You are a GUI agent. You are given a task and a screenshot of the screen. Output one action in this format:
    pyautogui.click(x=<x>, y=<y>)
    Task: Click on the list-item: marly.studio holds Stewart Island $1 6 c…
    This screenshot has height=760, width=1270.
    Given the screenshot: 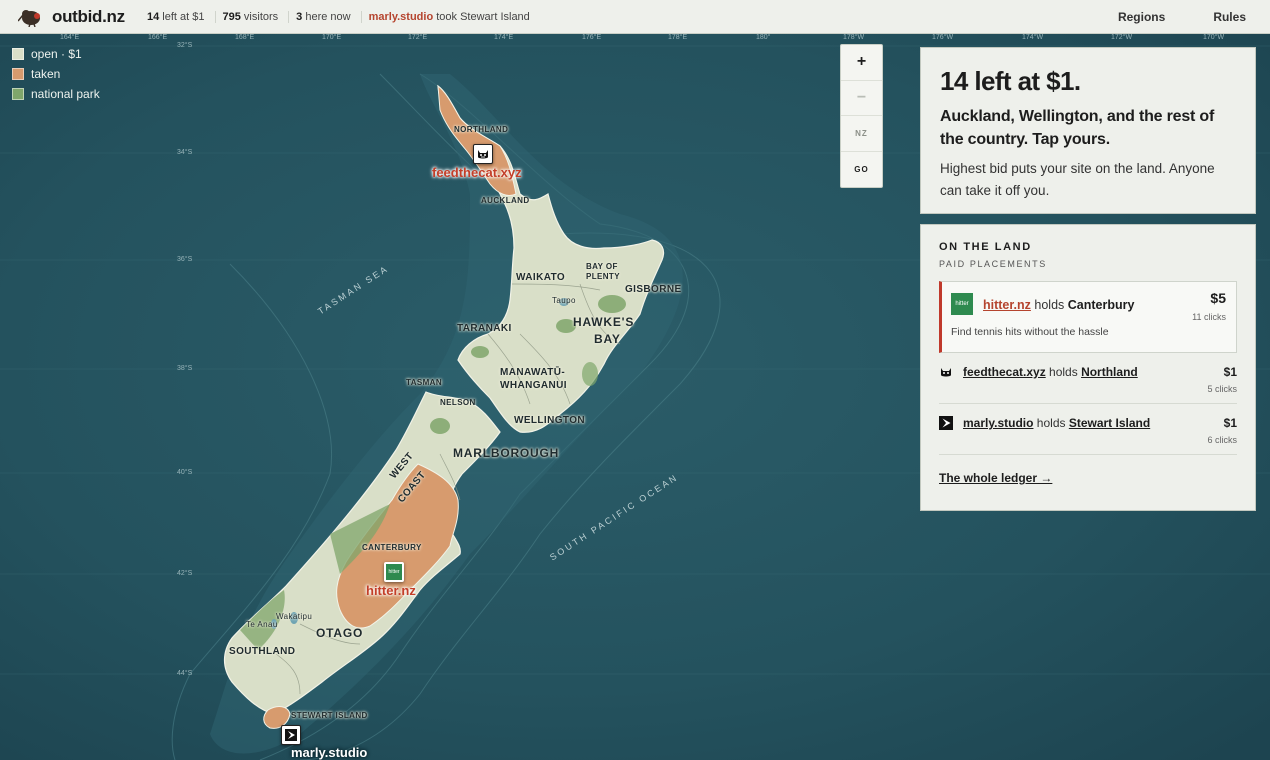 What is the action you would take?
    pyautogui.click(x=1088, y=429)
    